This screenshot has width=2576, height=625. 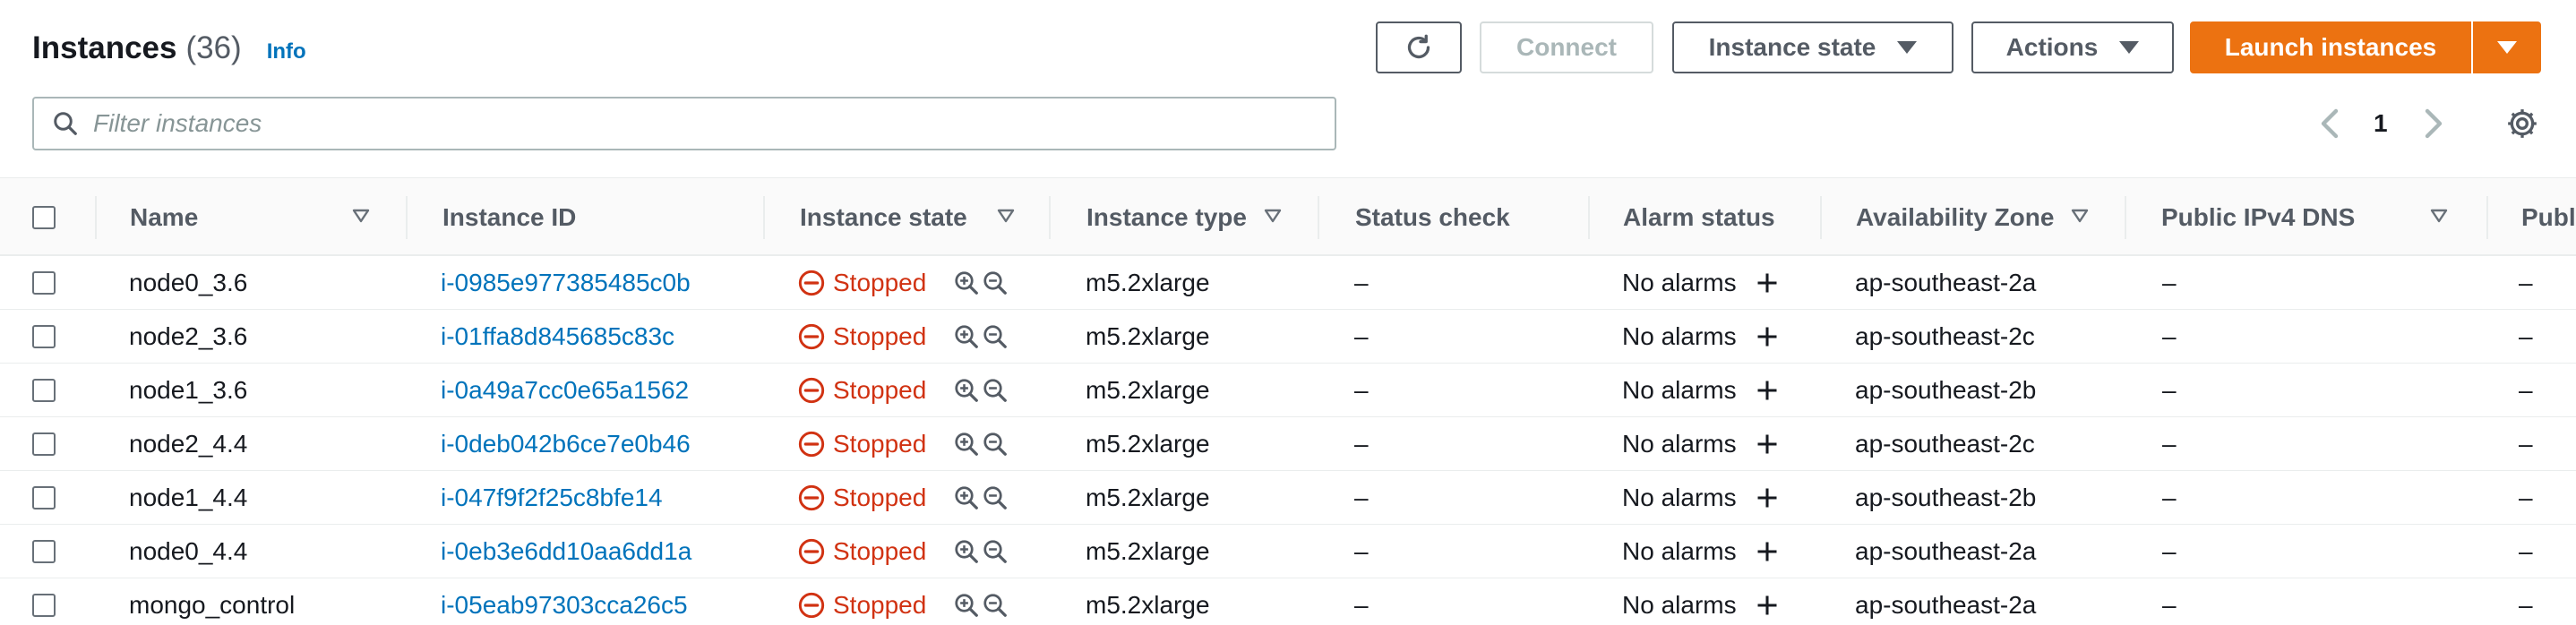 I want to click on state-zoom-controls, so click(x=981, y=283).